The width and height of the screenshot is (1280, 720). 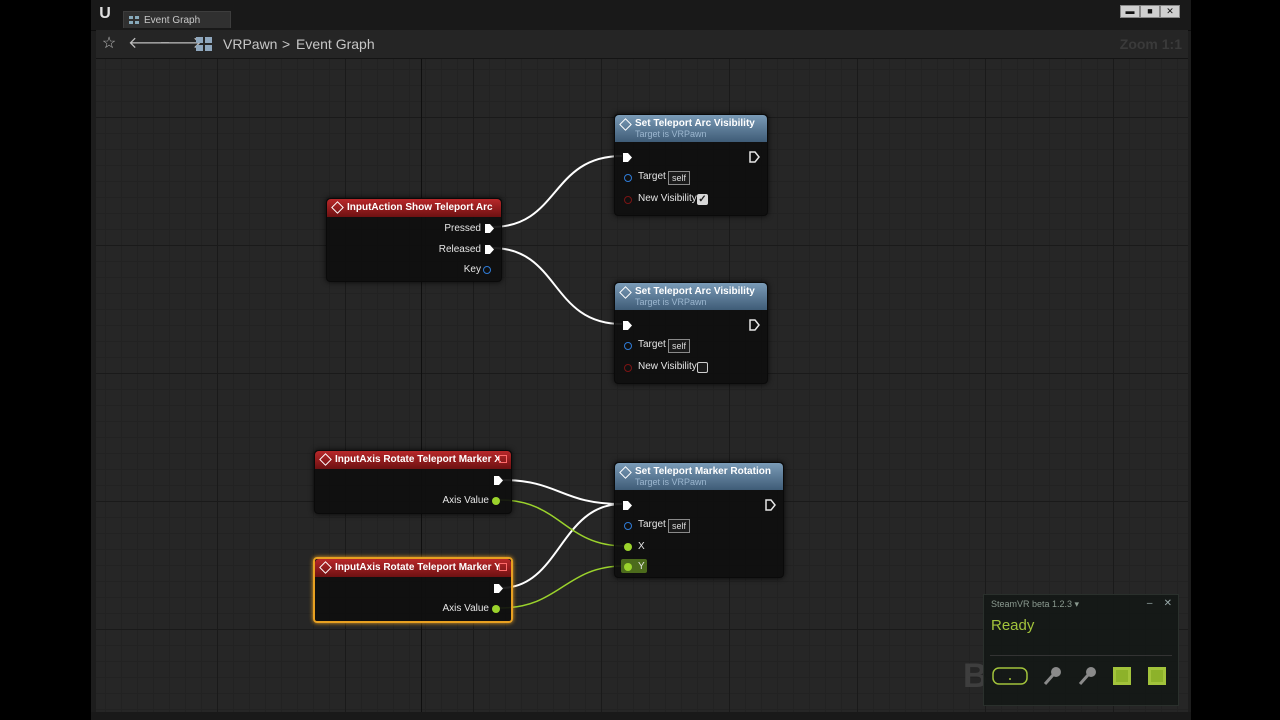 What do you see at coordinates (172, 20) in the screenshot?
I see `tab-label: Event Graph` at bounding box center [172, 20].